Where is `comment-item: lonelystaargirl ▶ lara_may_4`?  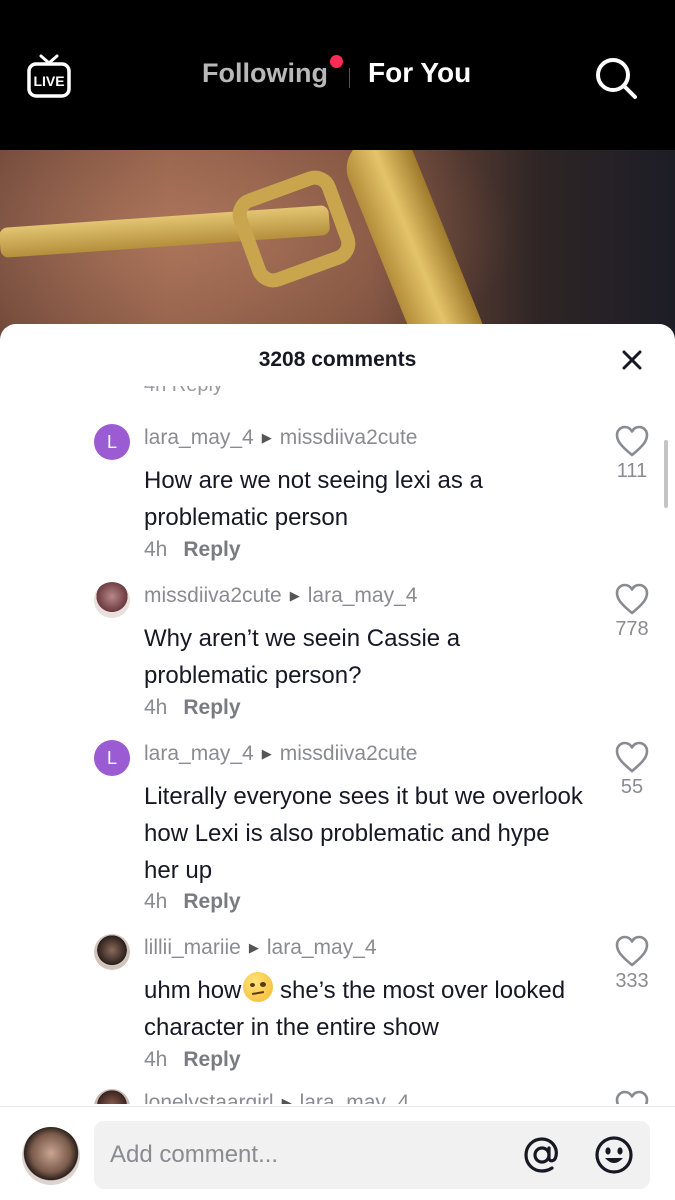
comment-item: lonelystaargirl ▶ lara_may_4 is located at coordinates (337, 1096).